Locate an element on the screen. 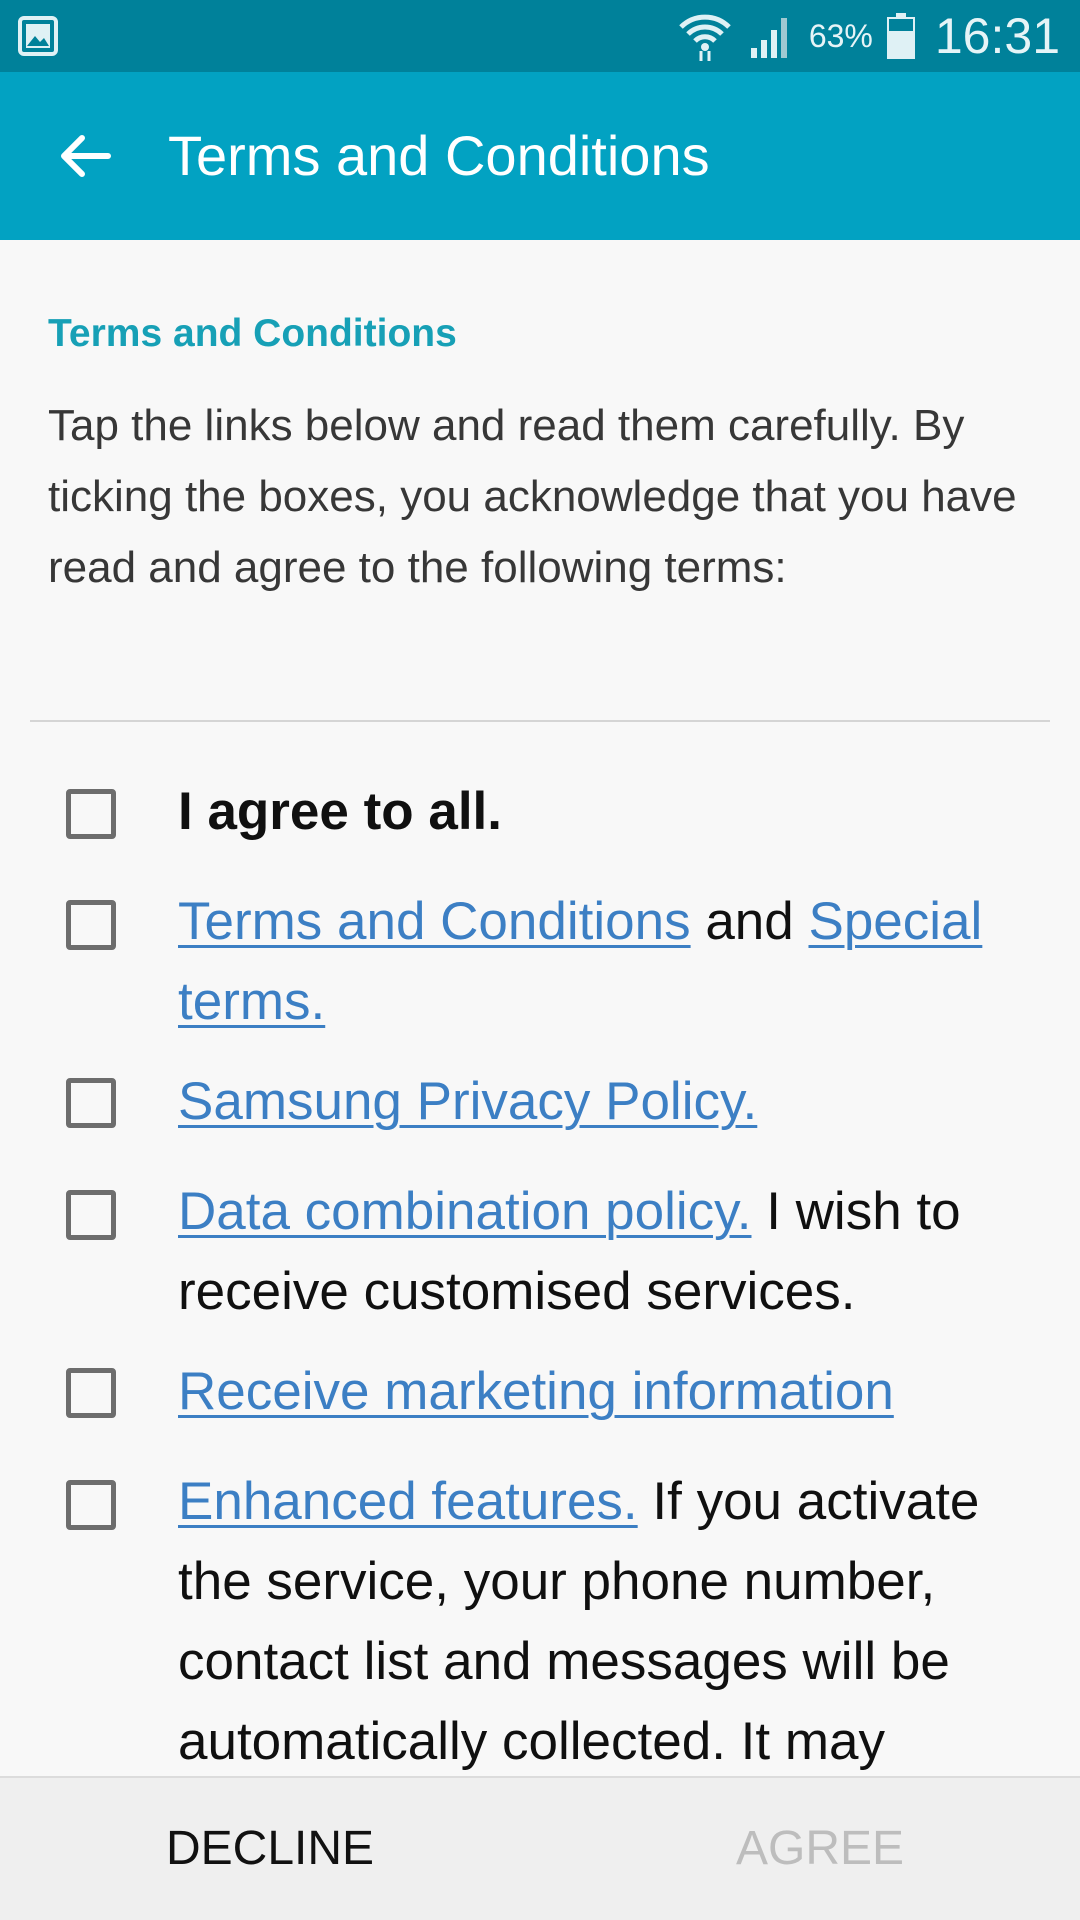 The height and width of the screenshot is (1920, 1080). battery-percent: 63% is located at coordinates (840, 35).